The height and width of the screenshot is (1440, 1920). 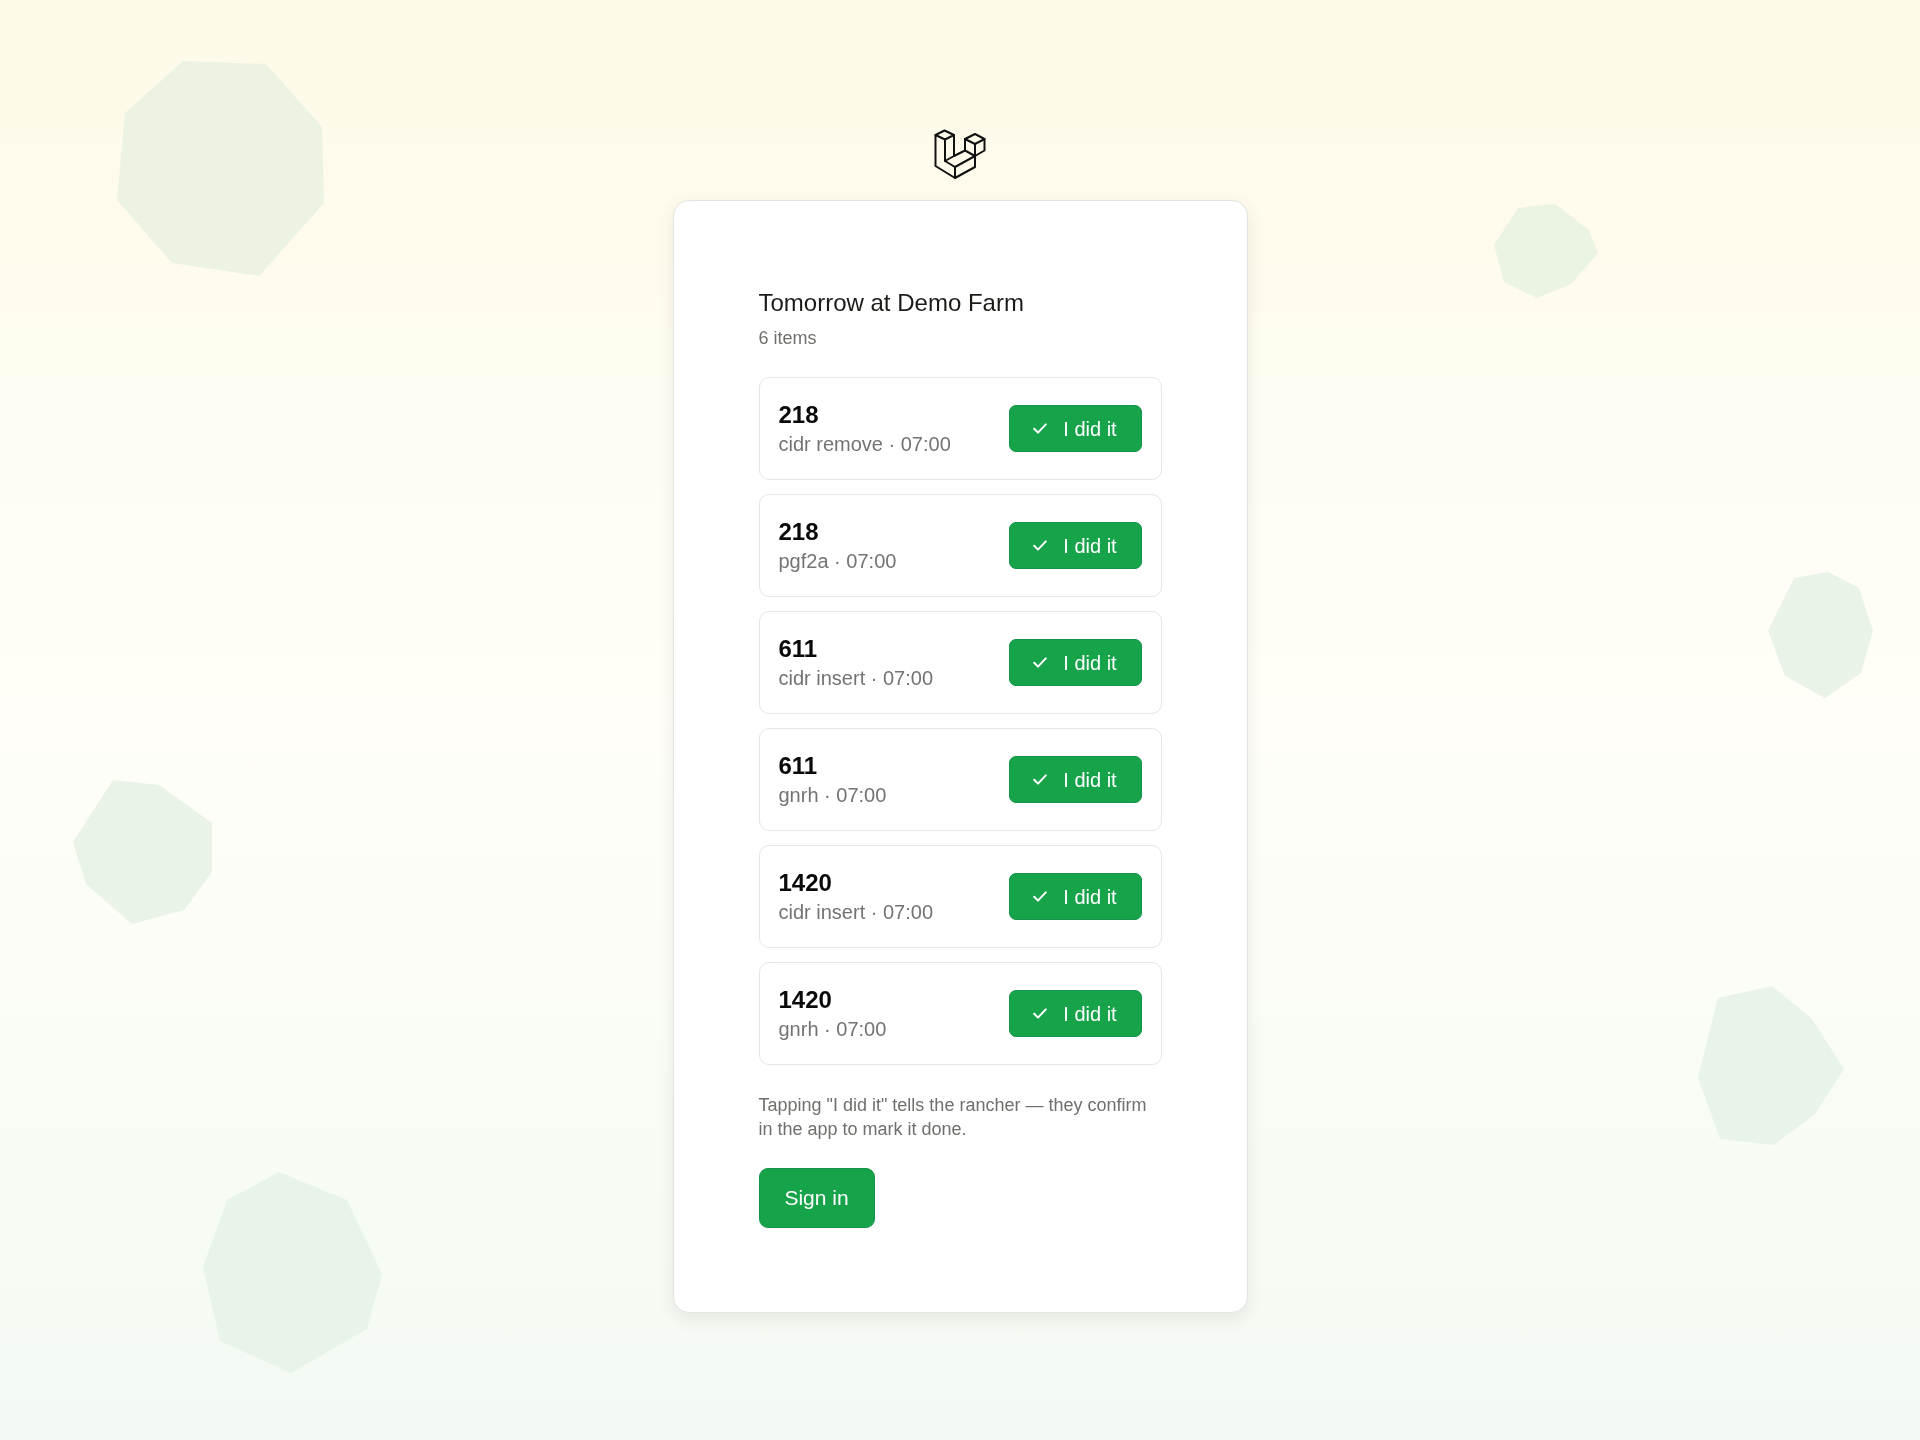 What do you see at coordinates (960, 154) in the screenshot?
I see `stacked-cubes-logo` at bounding box center [960, 154].